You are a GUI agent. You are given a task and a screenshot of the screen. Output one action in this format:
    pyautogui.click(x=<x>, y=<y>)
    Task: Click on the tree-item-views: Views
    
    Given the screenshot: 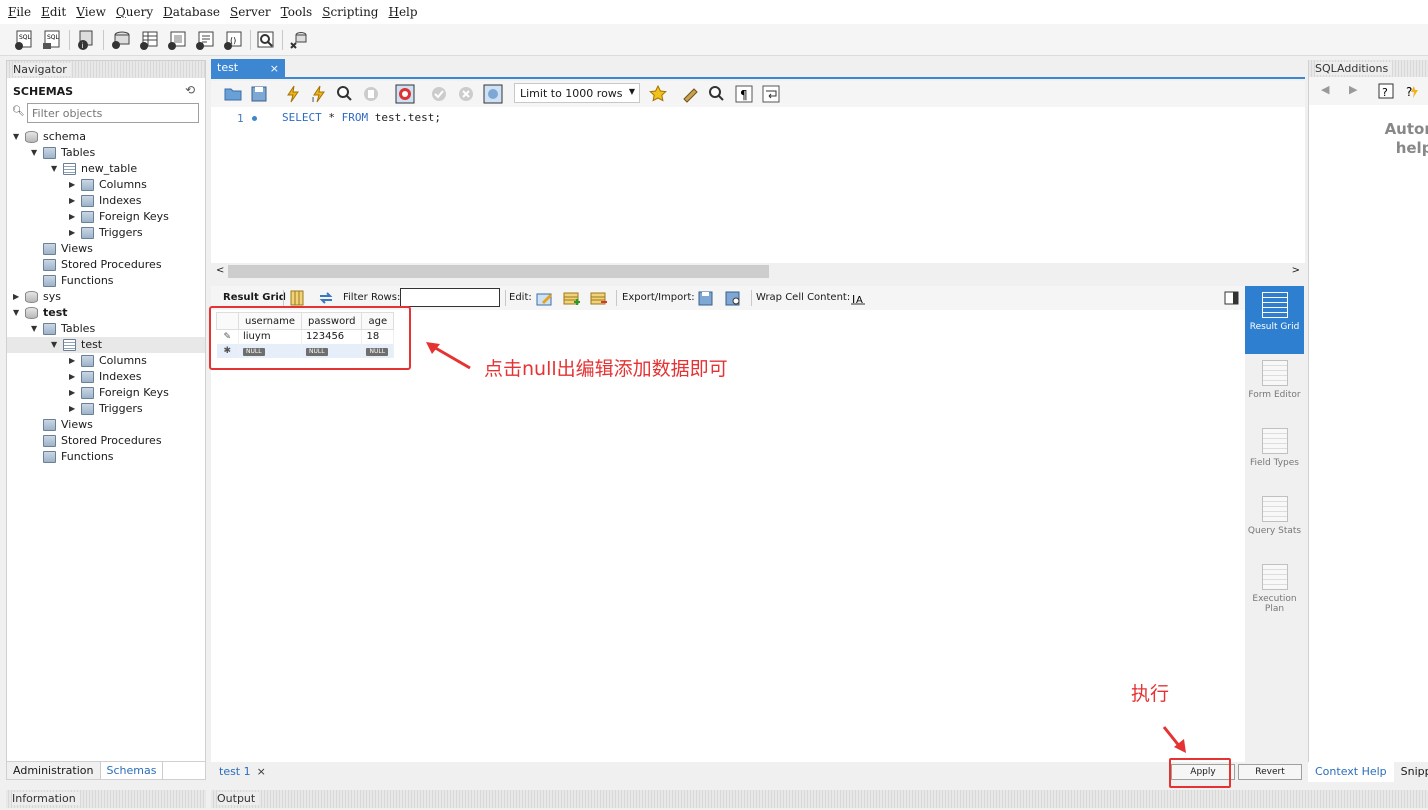 What is the action you would take?
    pyautogui.click(x=62, y=249)
    